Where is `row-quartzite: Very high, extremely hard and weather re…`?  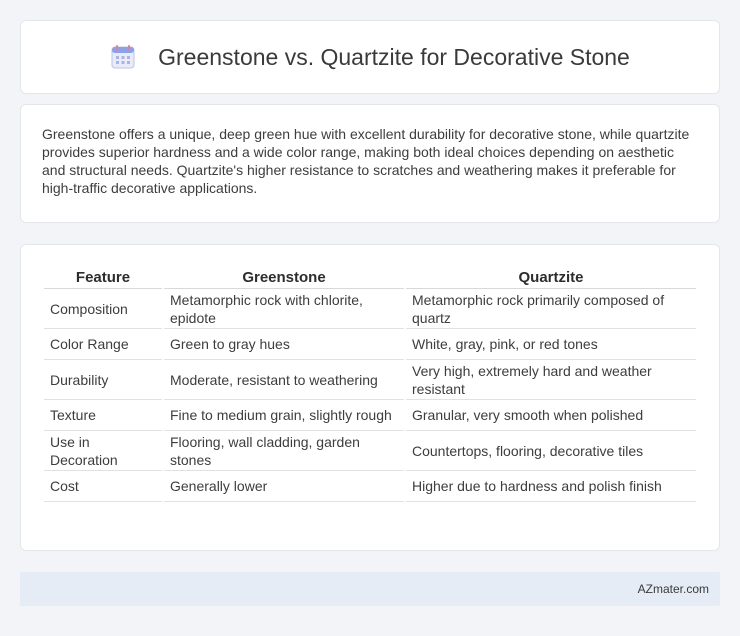
row-quartzite: Very high, extremely hard and weather re… is located at coordinates (551, 380).